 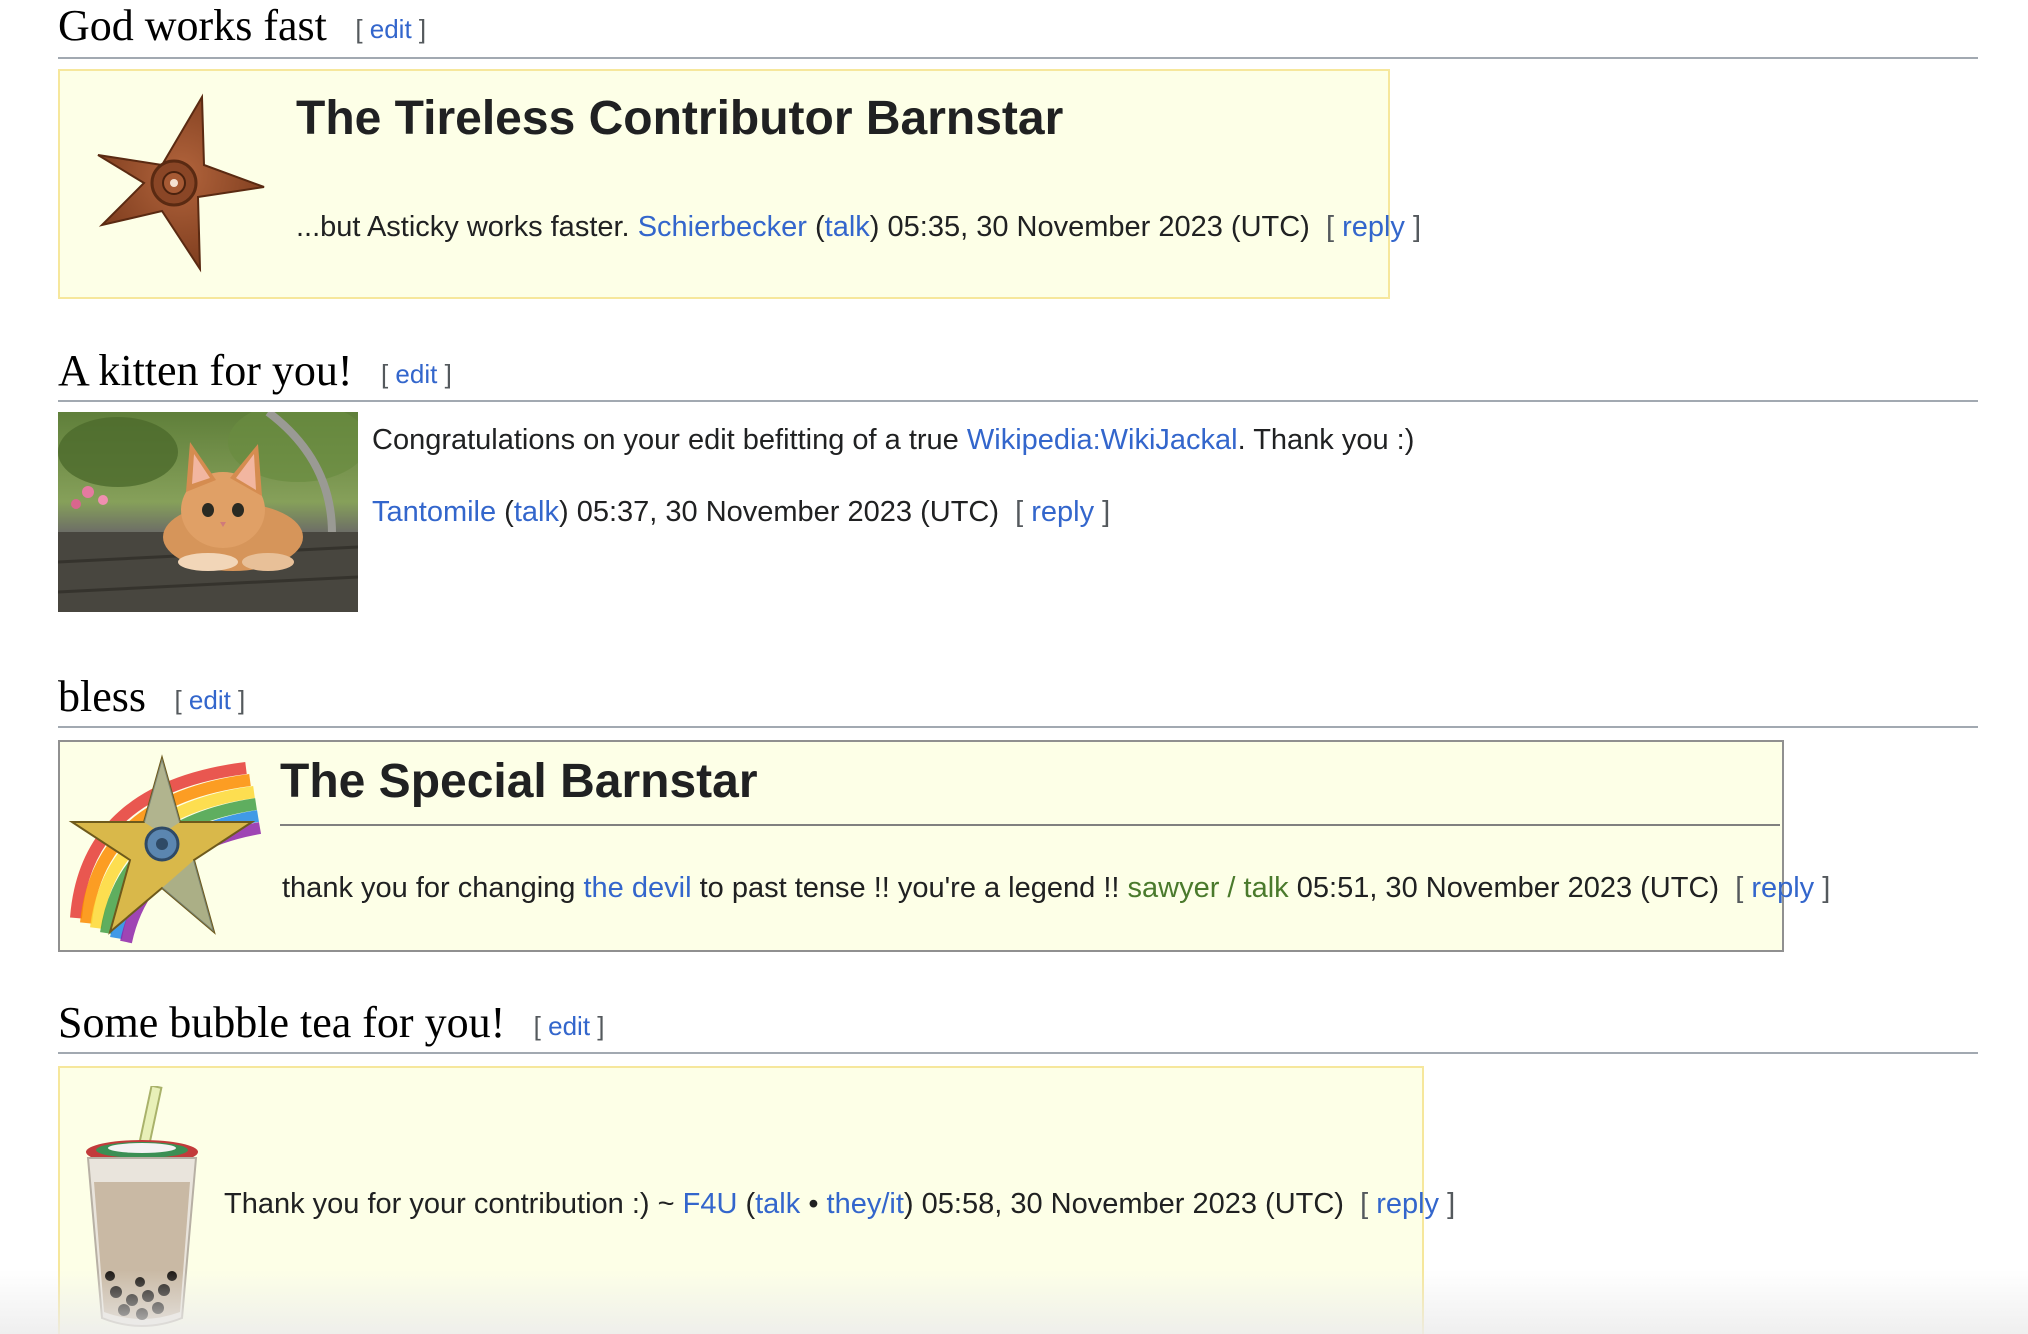 What do you see at coordinates (909, 888) in the screenshot?
I see `message-text-end: to past tense !! you're a legend !!` at bounding box center [909, 888].